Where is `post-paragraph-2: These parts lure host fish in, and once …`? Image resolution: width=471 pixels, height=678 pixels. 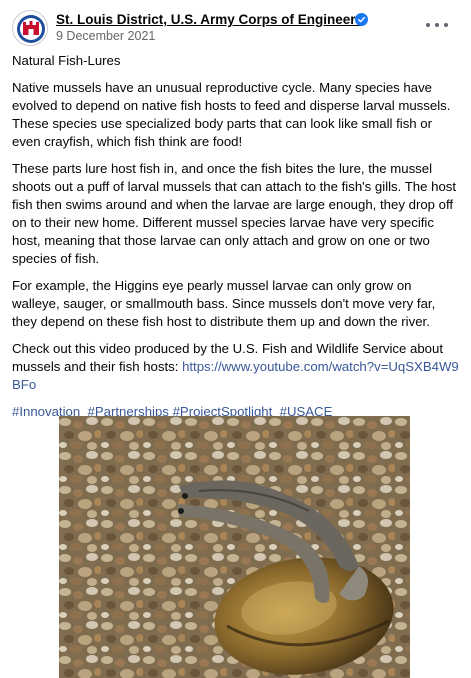
post-paragraph-2: These parts lure host fish in, and once … is located at coordinates (234, 213).